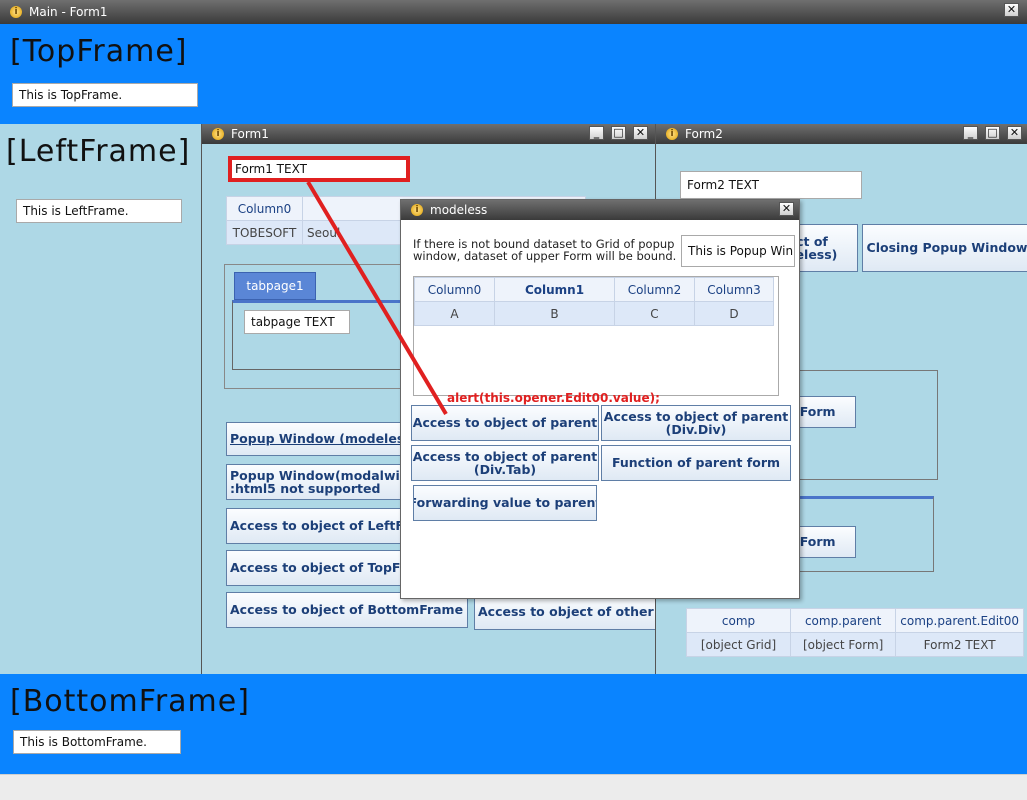  I want to click on grid-header: Column2, so click(654, 289).